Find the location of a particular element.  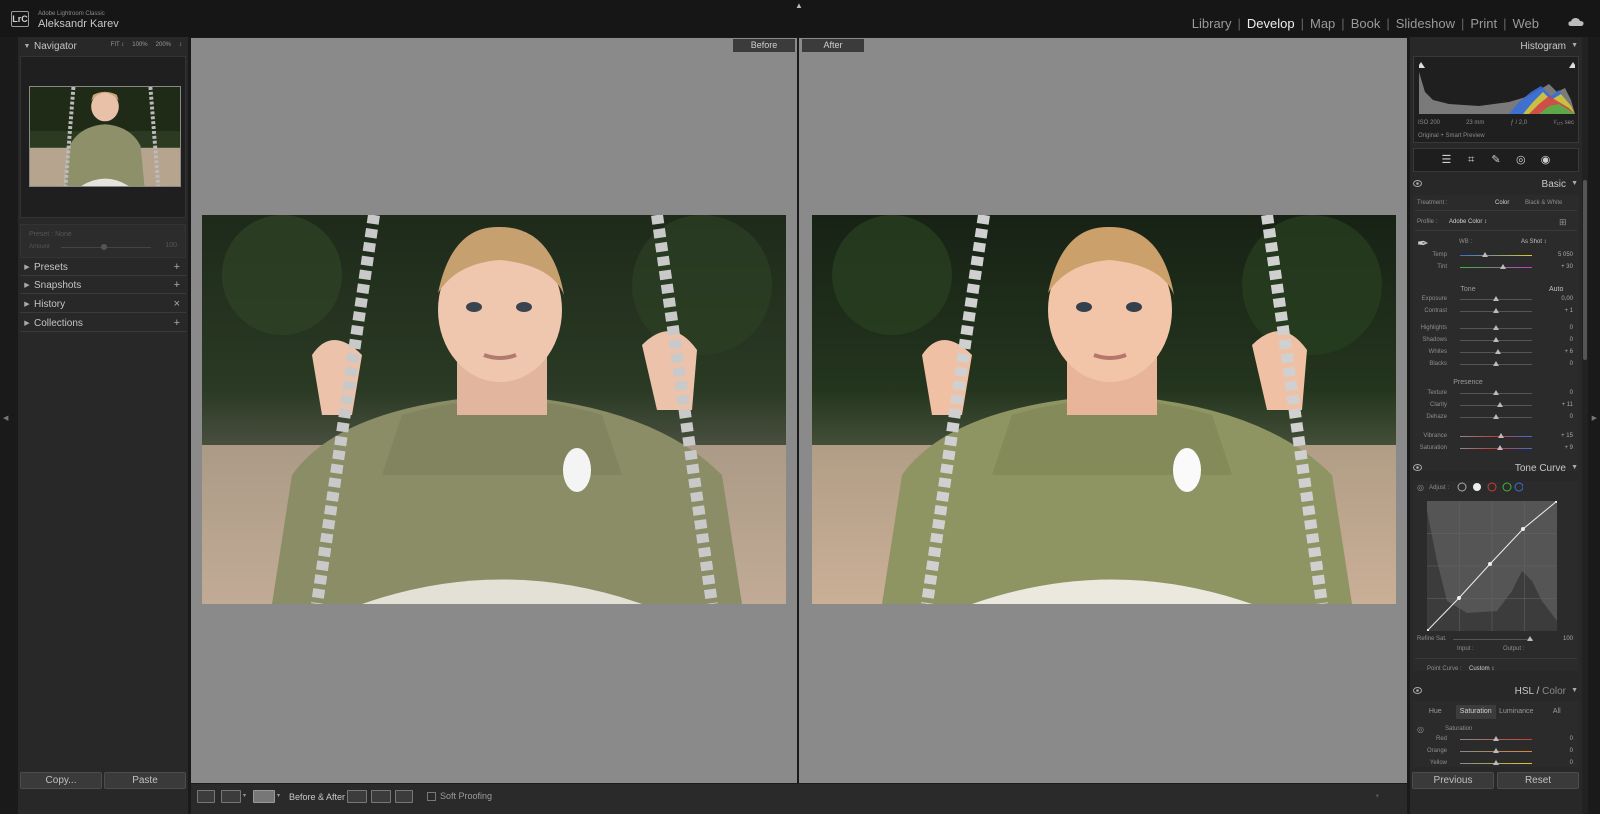

slider-value: + 6 is located at coordinates (1561, 352).